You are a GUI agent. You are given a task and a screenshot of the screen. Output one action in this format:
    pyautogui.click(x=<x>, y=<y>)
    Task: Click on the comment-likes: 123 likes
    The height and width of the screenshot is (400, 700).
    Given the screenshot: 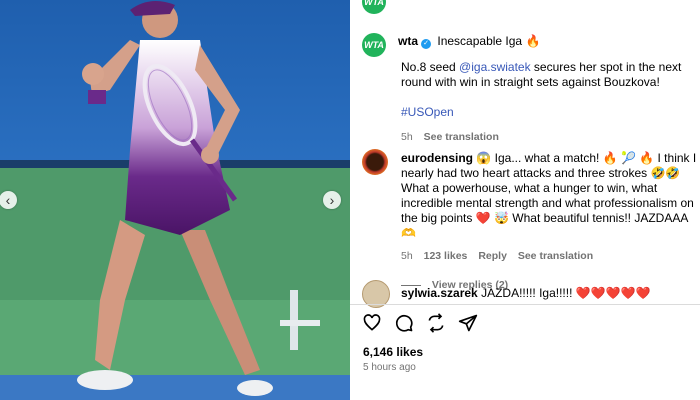 What is the action you would take?
    pyautogui.click(x=446, y=256)
    